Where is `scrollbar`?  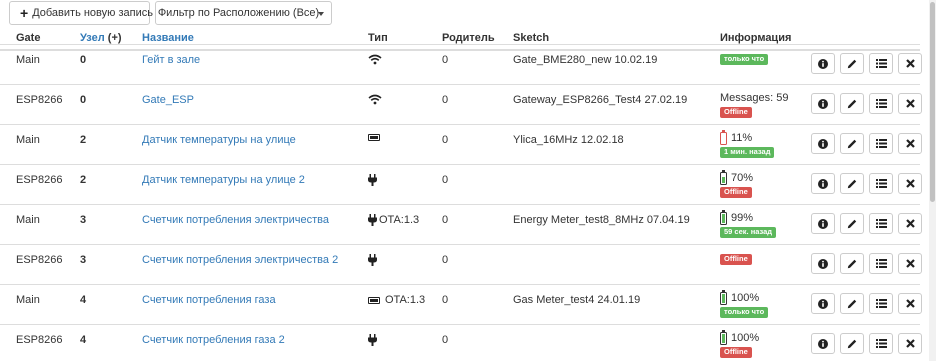
scrollbar is located at coordinates (932, 180).